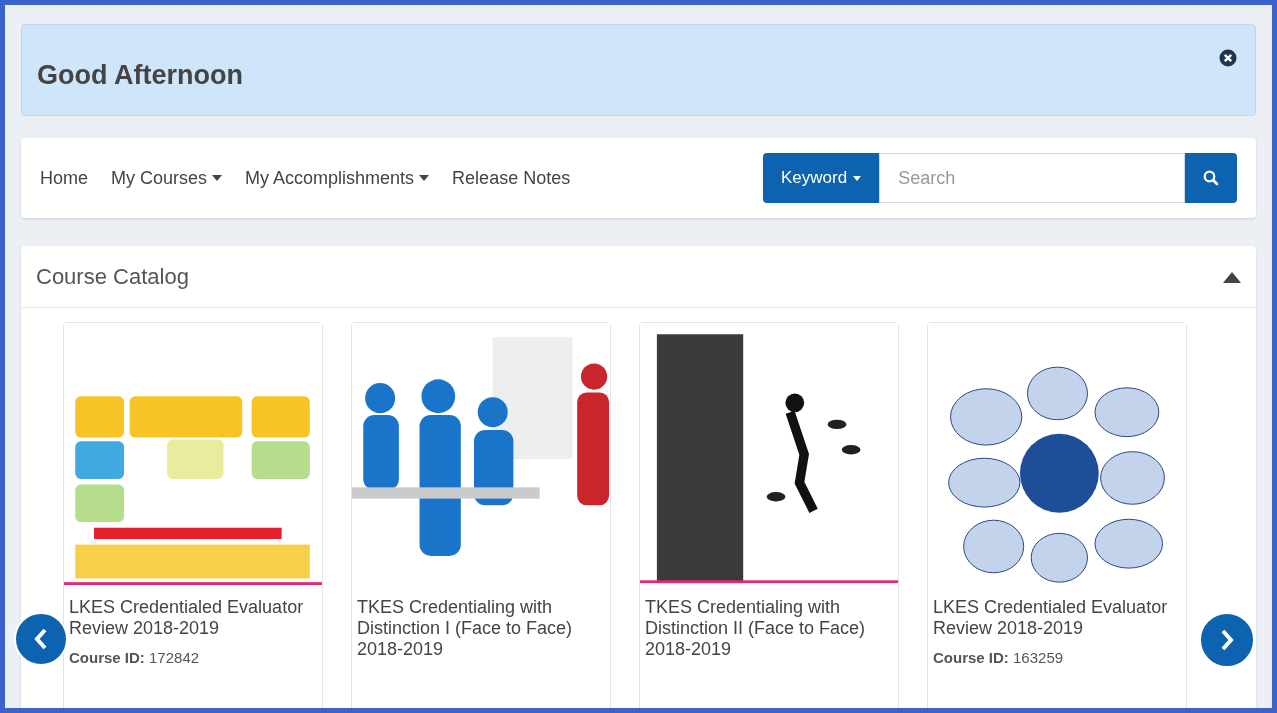  I want to click on keyword-dropdown: Keyword, so click(821, 178).